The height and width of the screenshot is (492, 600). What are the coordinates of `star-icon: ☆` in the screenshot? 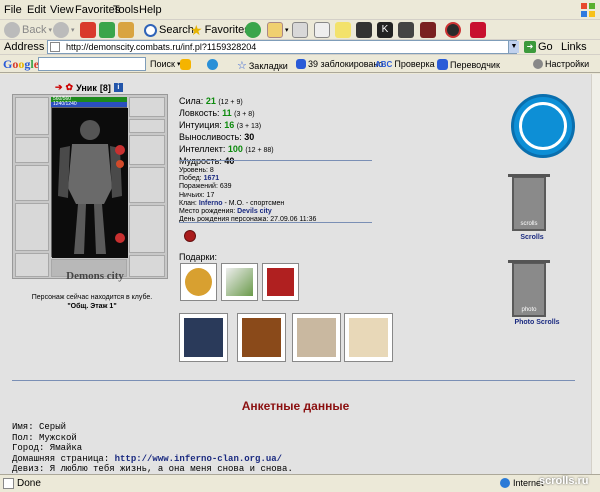 It's located at (242, 66).